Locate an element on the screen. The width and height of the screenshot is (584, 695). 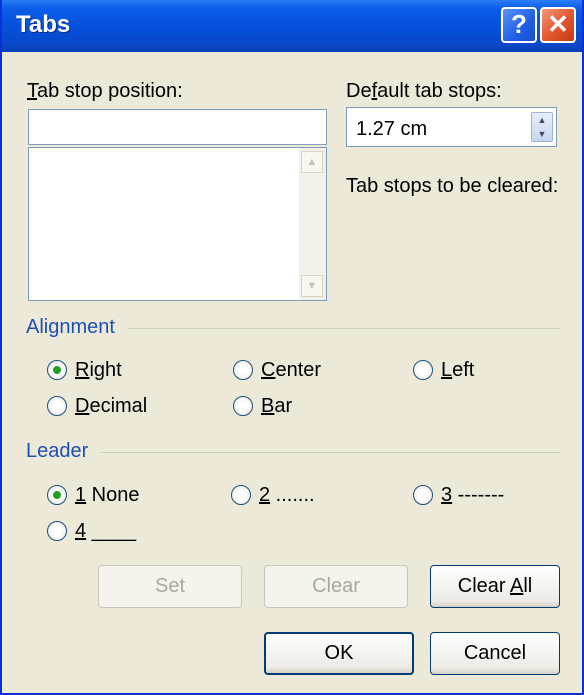
tab-stop-position-input is located at coordinates (177, 127).